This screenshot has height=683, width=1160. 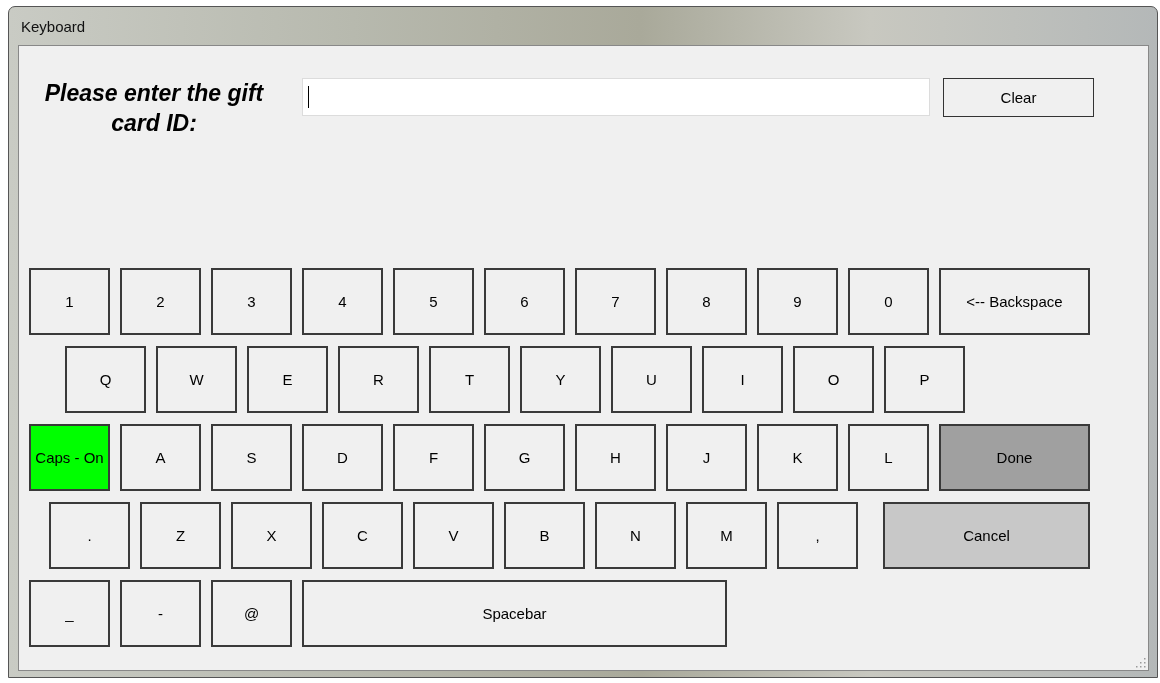 I want to click on keyboard-key: Z, so click(x=180, y=535).